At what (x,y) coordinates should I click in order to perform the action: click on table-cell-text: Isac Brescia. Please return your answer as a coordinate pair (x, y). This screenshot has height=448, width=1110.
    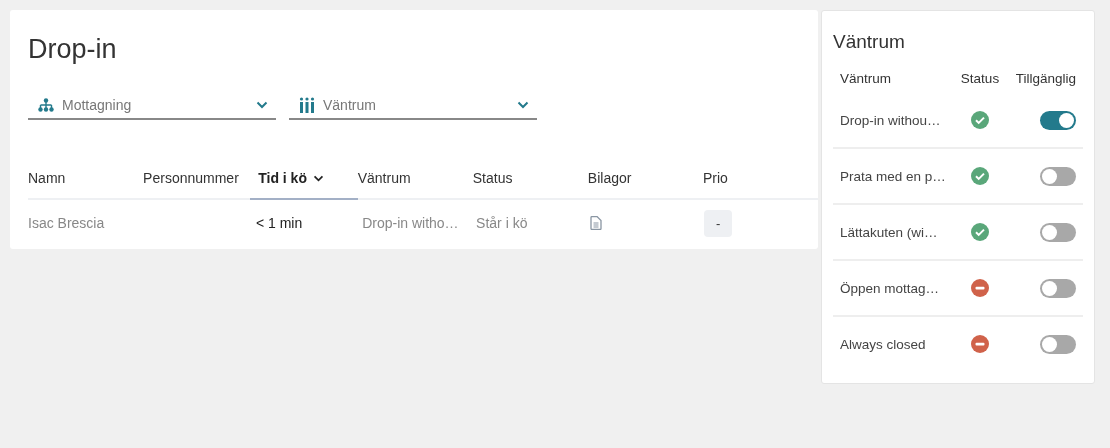
    Looking at the image, I should click on (67, 223).